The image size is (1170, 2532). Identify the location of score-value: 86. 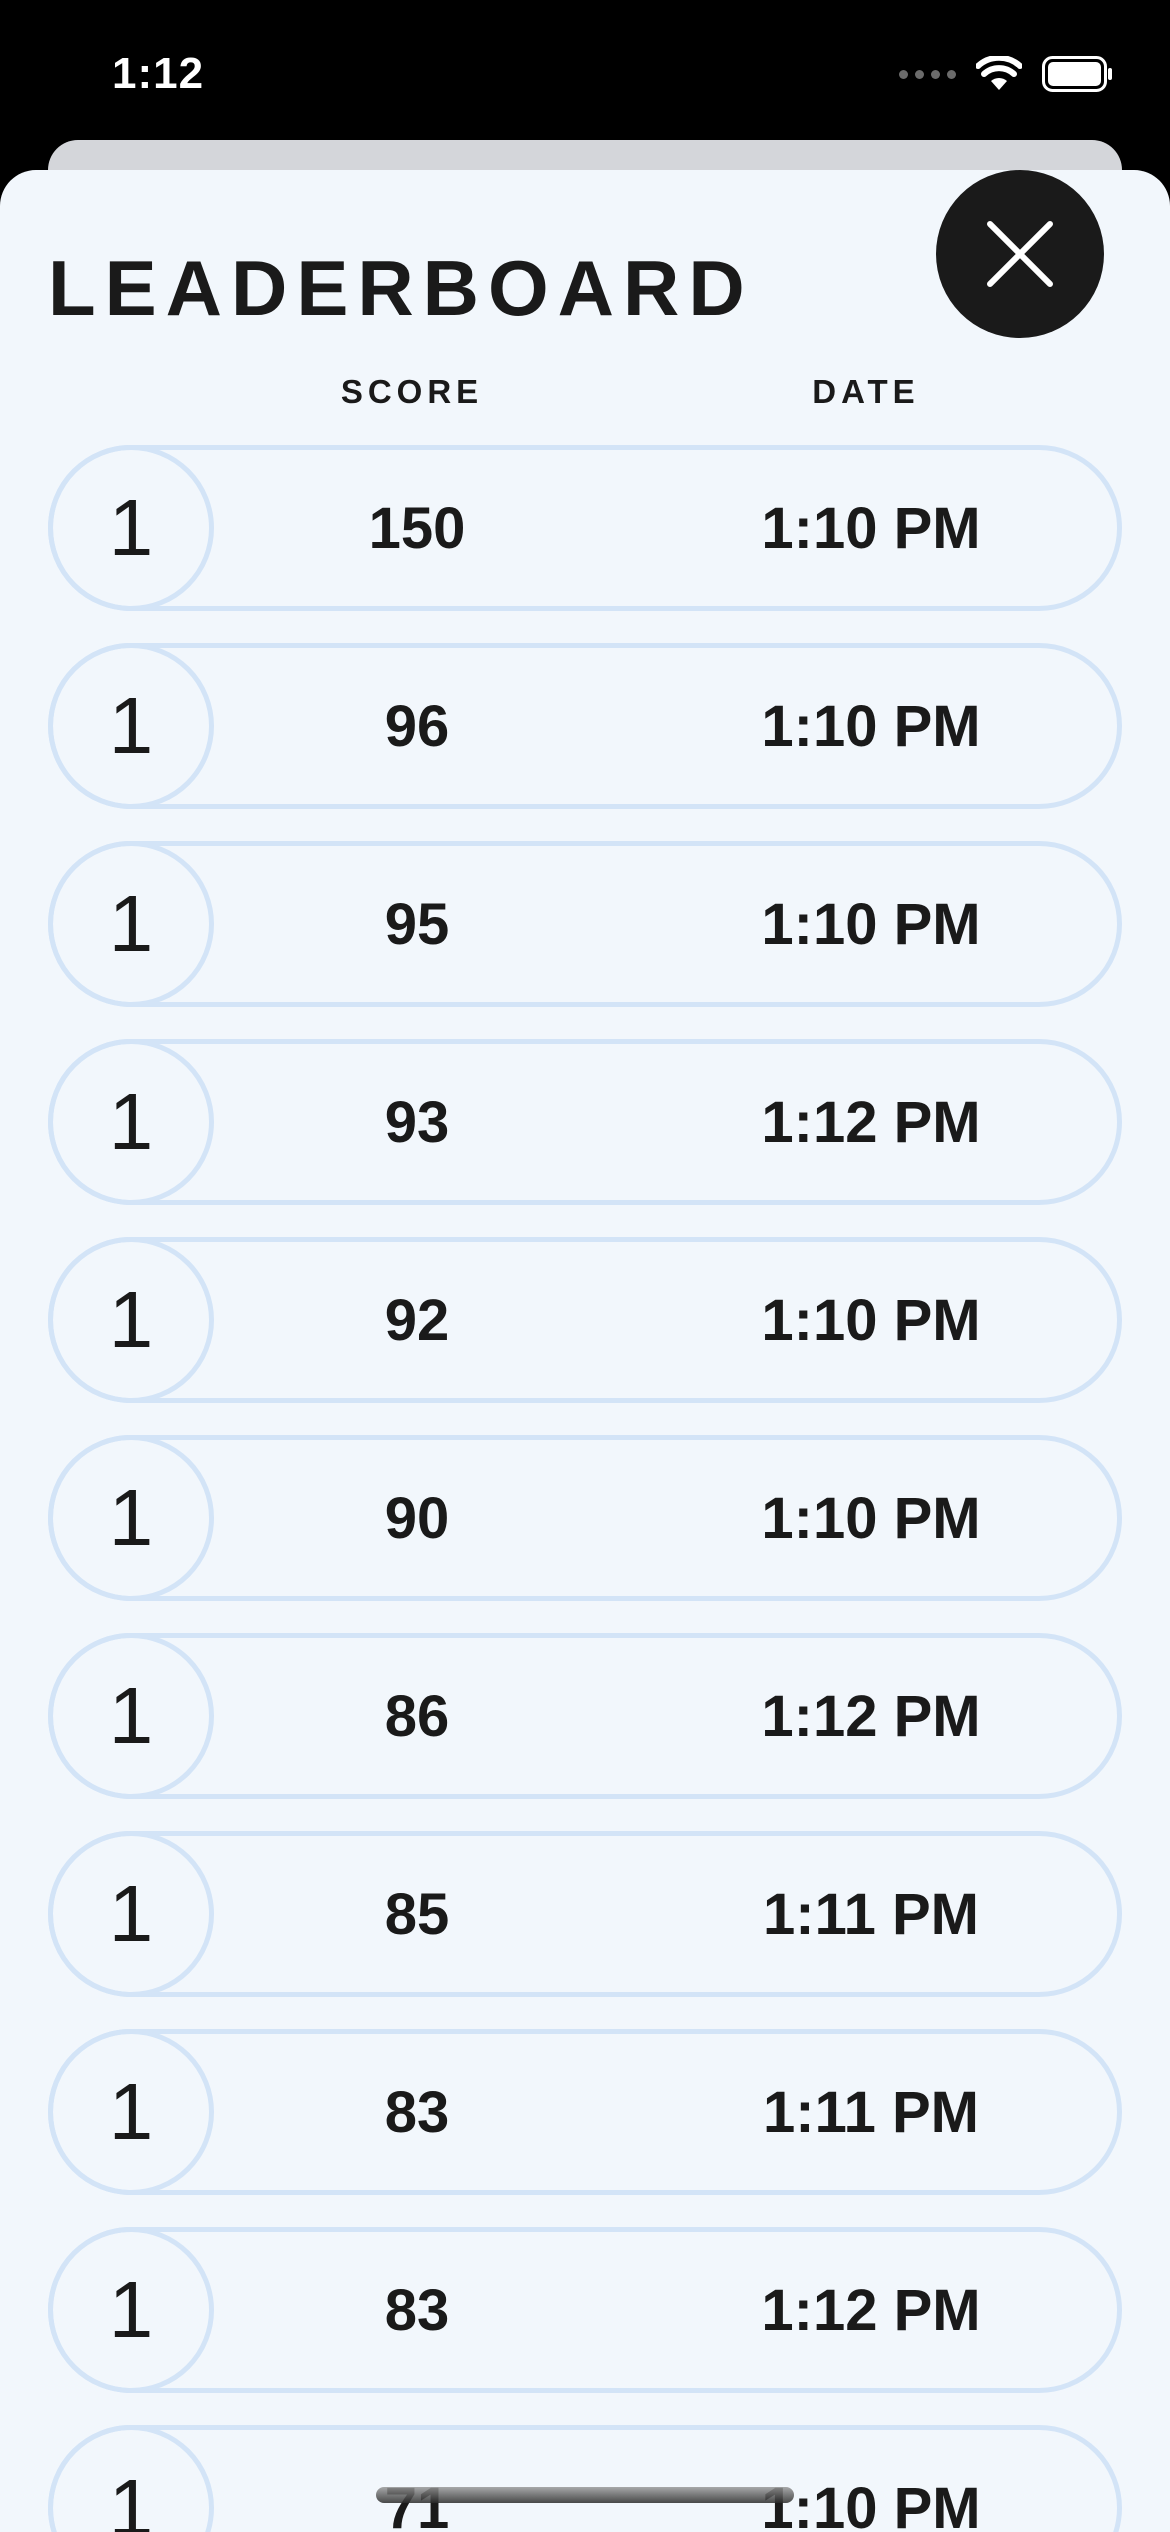
(417, 1716).